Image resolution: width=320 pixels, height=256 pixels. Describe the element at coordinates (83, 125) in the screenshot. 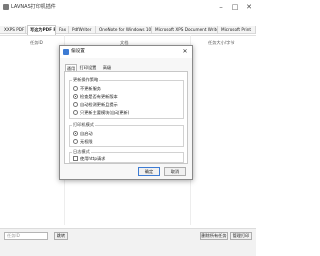

I see `printer-mode-label: 打印机模式` at that location.